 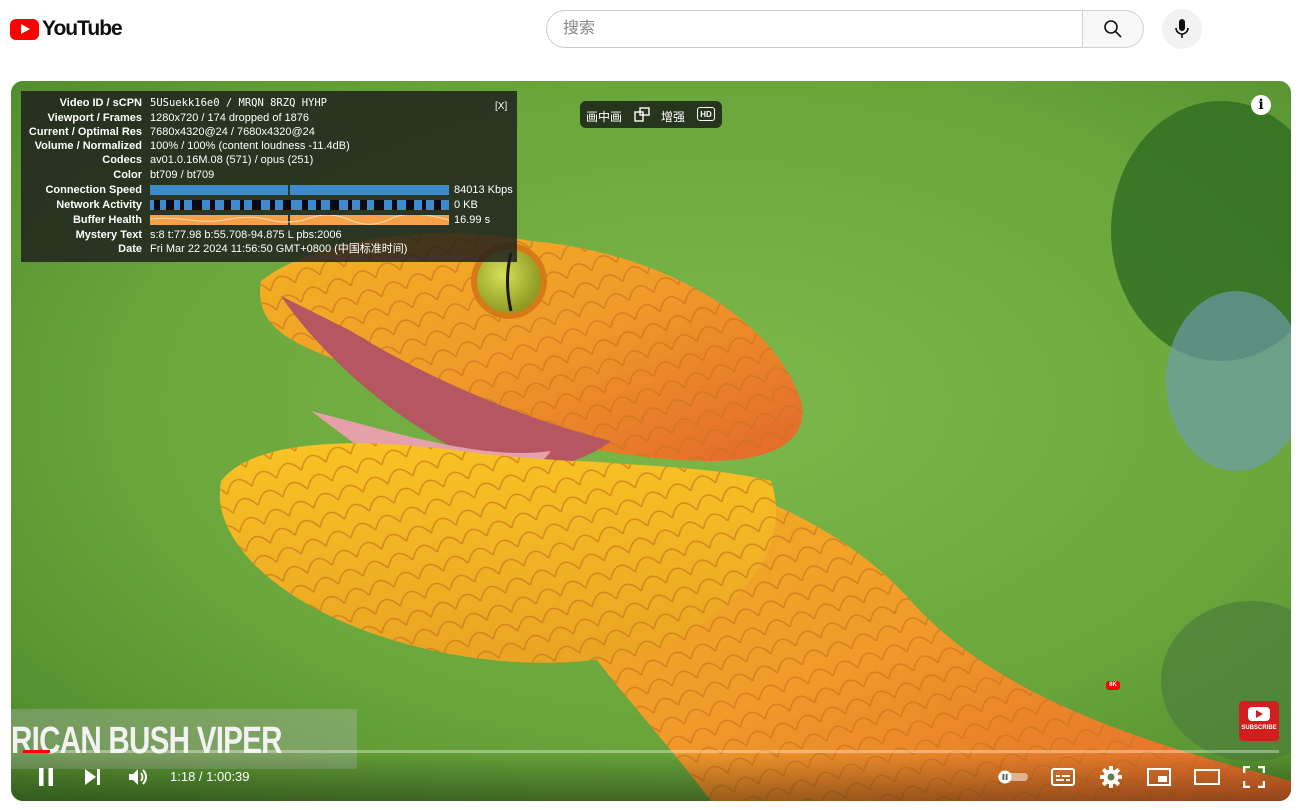 I want to click on subscribe-label: SUBSCRIBE, so click(x=1259, y=728).